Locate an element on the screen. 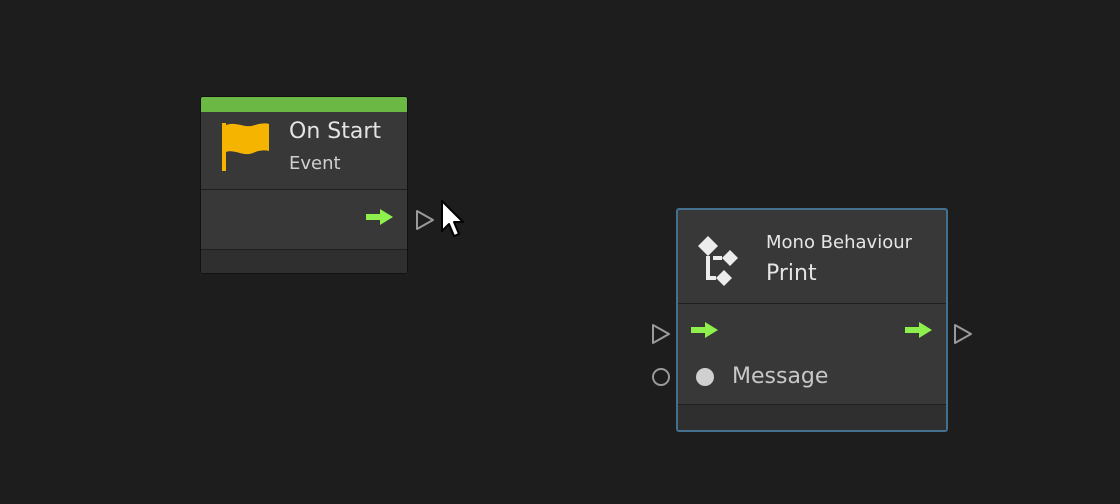  node-title: Print is located at coordinates (791, 273).